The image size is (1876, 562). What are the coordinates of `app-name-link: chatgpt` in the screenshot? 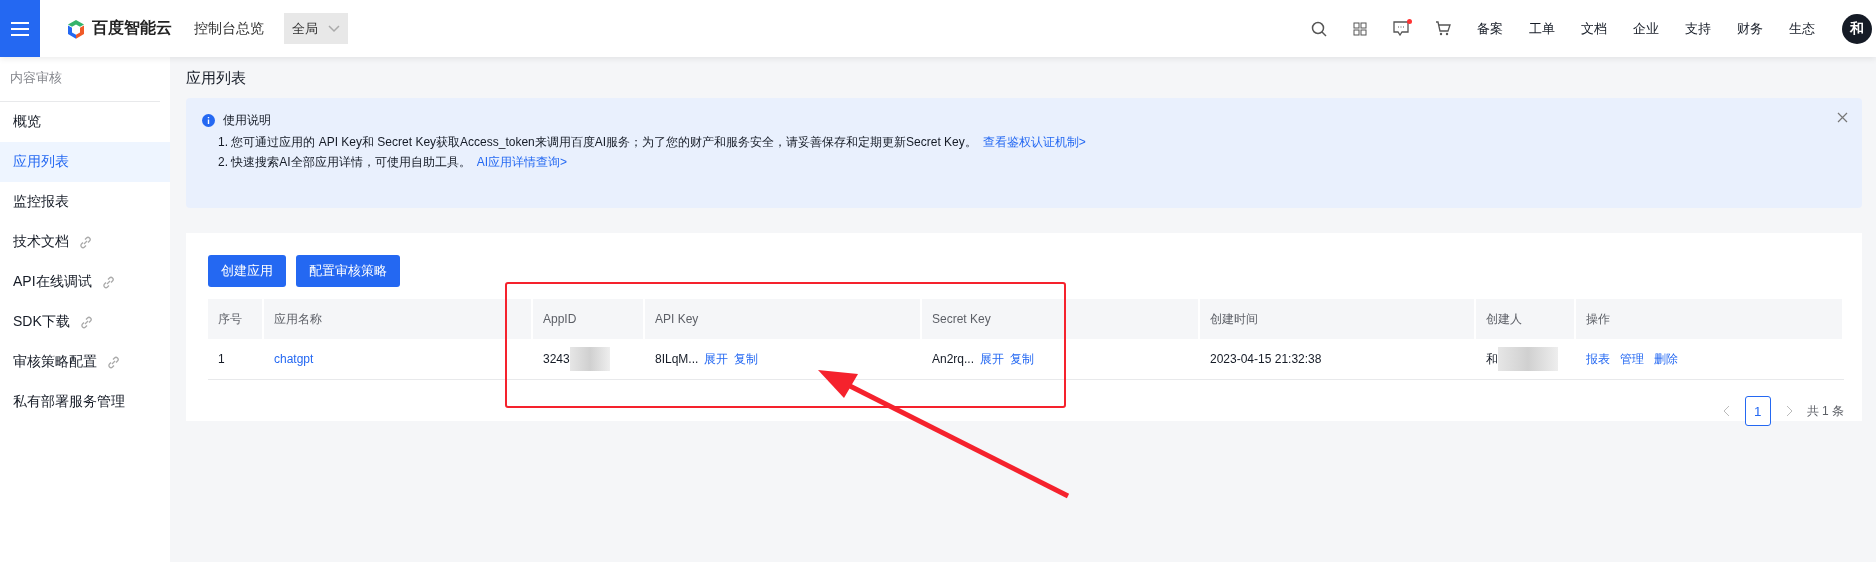 It's located at (294, 359).